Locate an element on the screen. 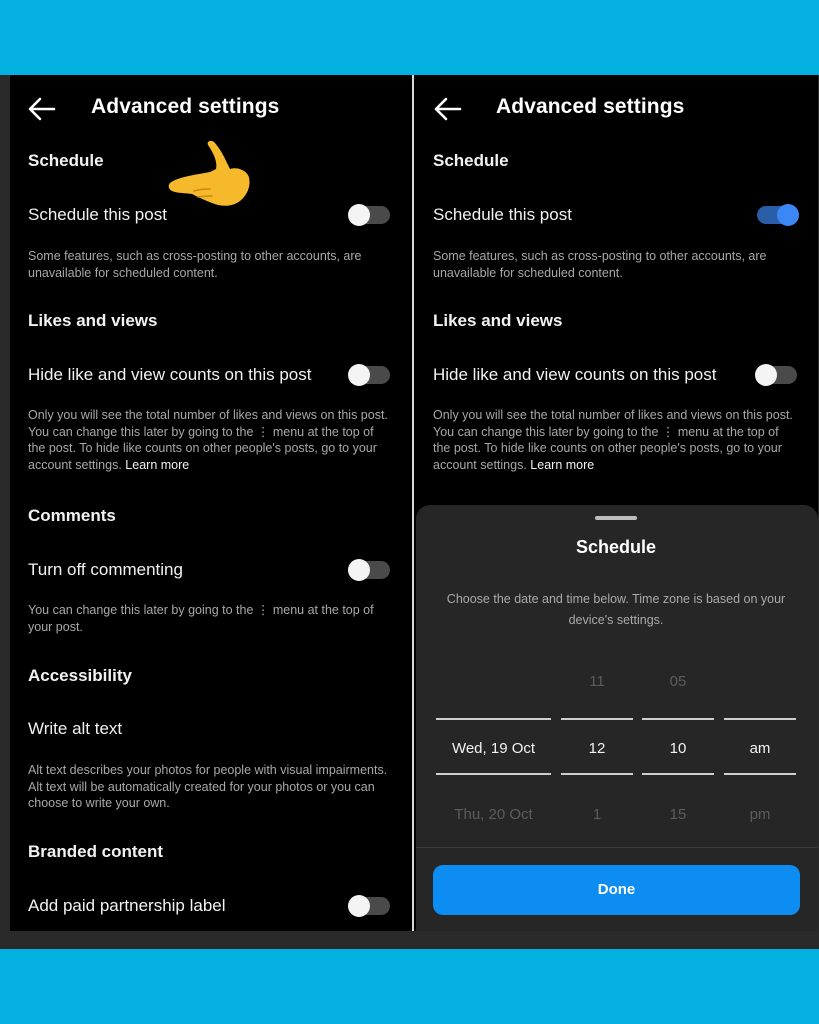 This screenshot has height=1024, width=819. hour-option-selected: 12 is located at coordinates (597, 748).